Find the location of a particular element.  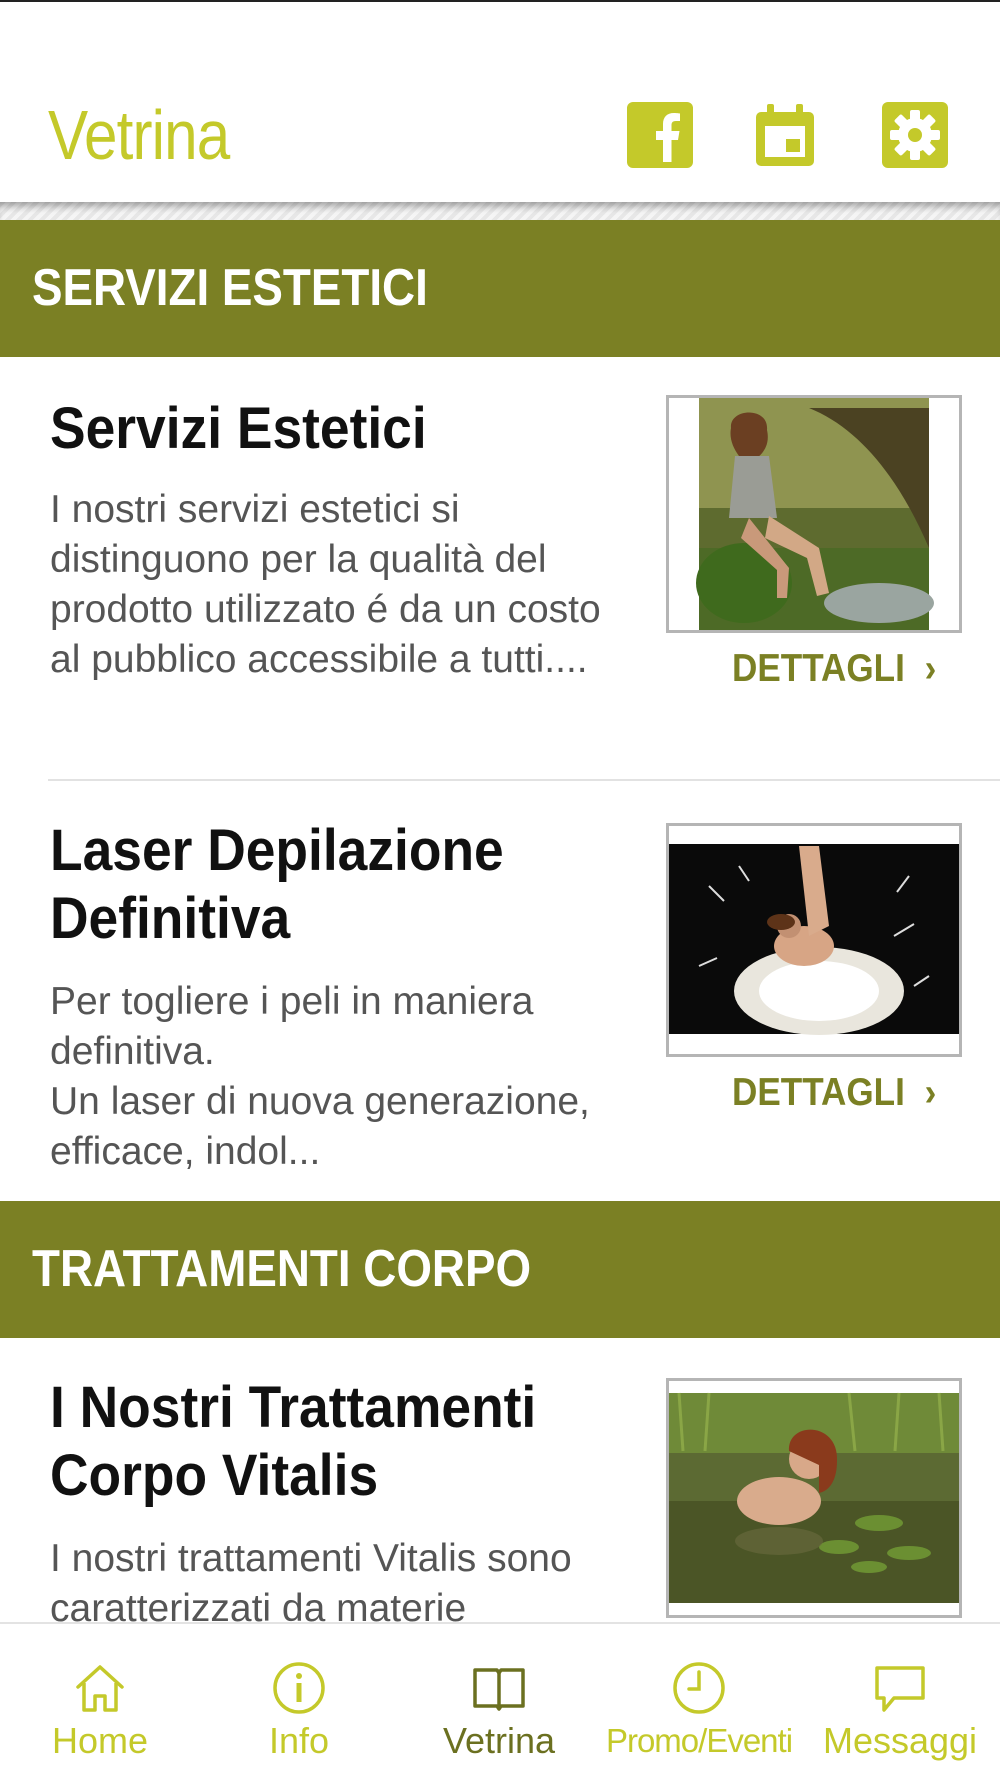

card-title: I Nostri Trattamenti Corpo Vitalis is located at coordinates (293, 1441).